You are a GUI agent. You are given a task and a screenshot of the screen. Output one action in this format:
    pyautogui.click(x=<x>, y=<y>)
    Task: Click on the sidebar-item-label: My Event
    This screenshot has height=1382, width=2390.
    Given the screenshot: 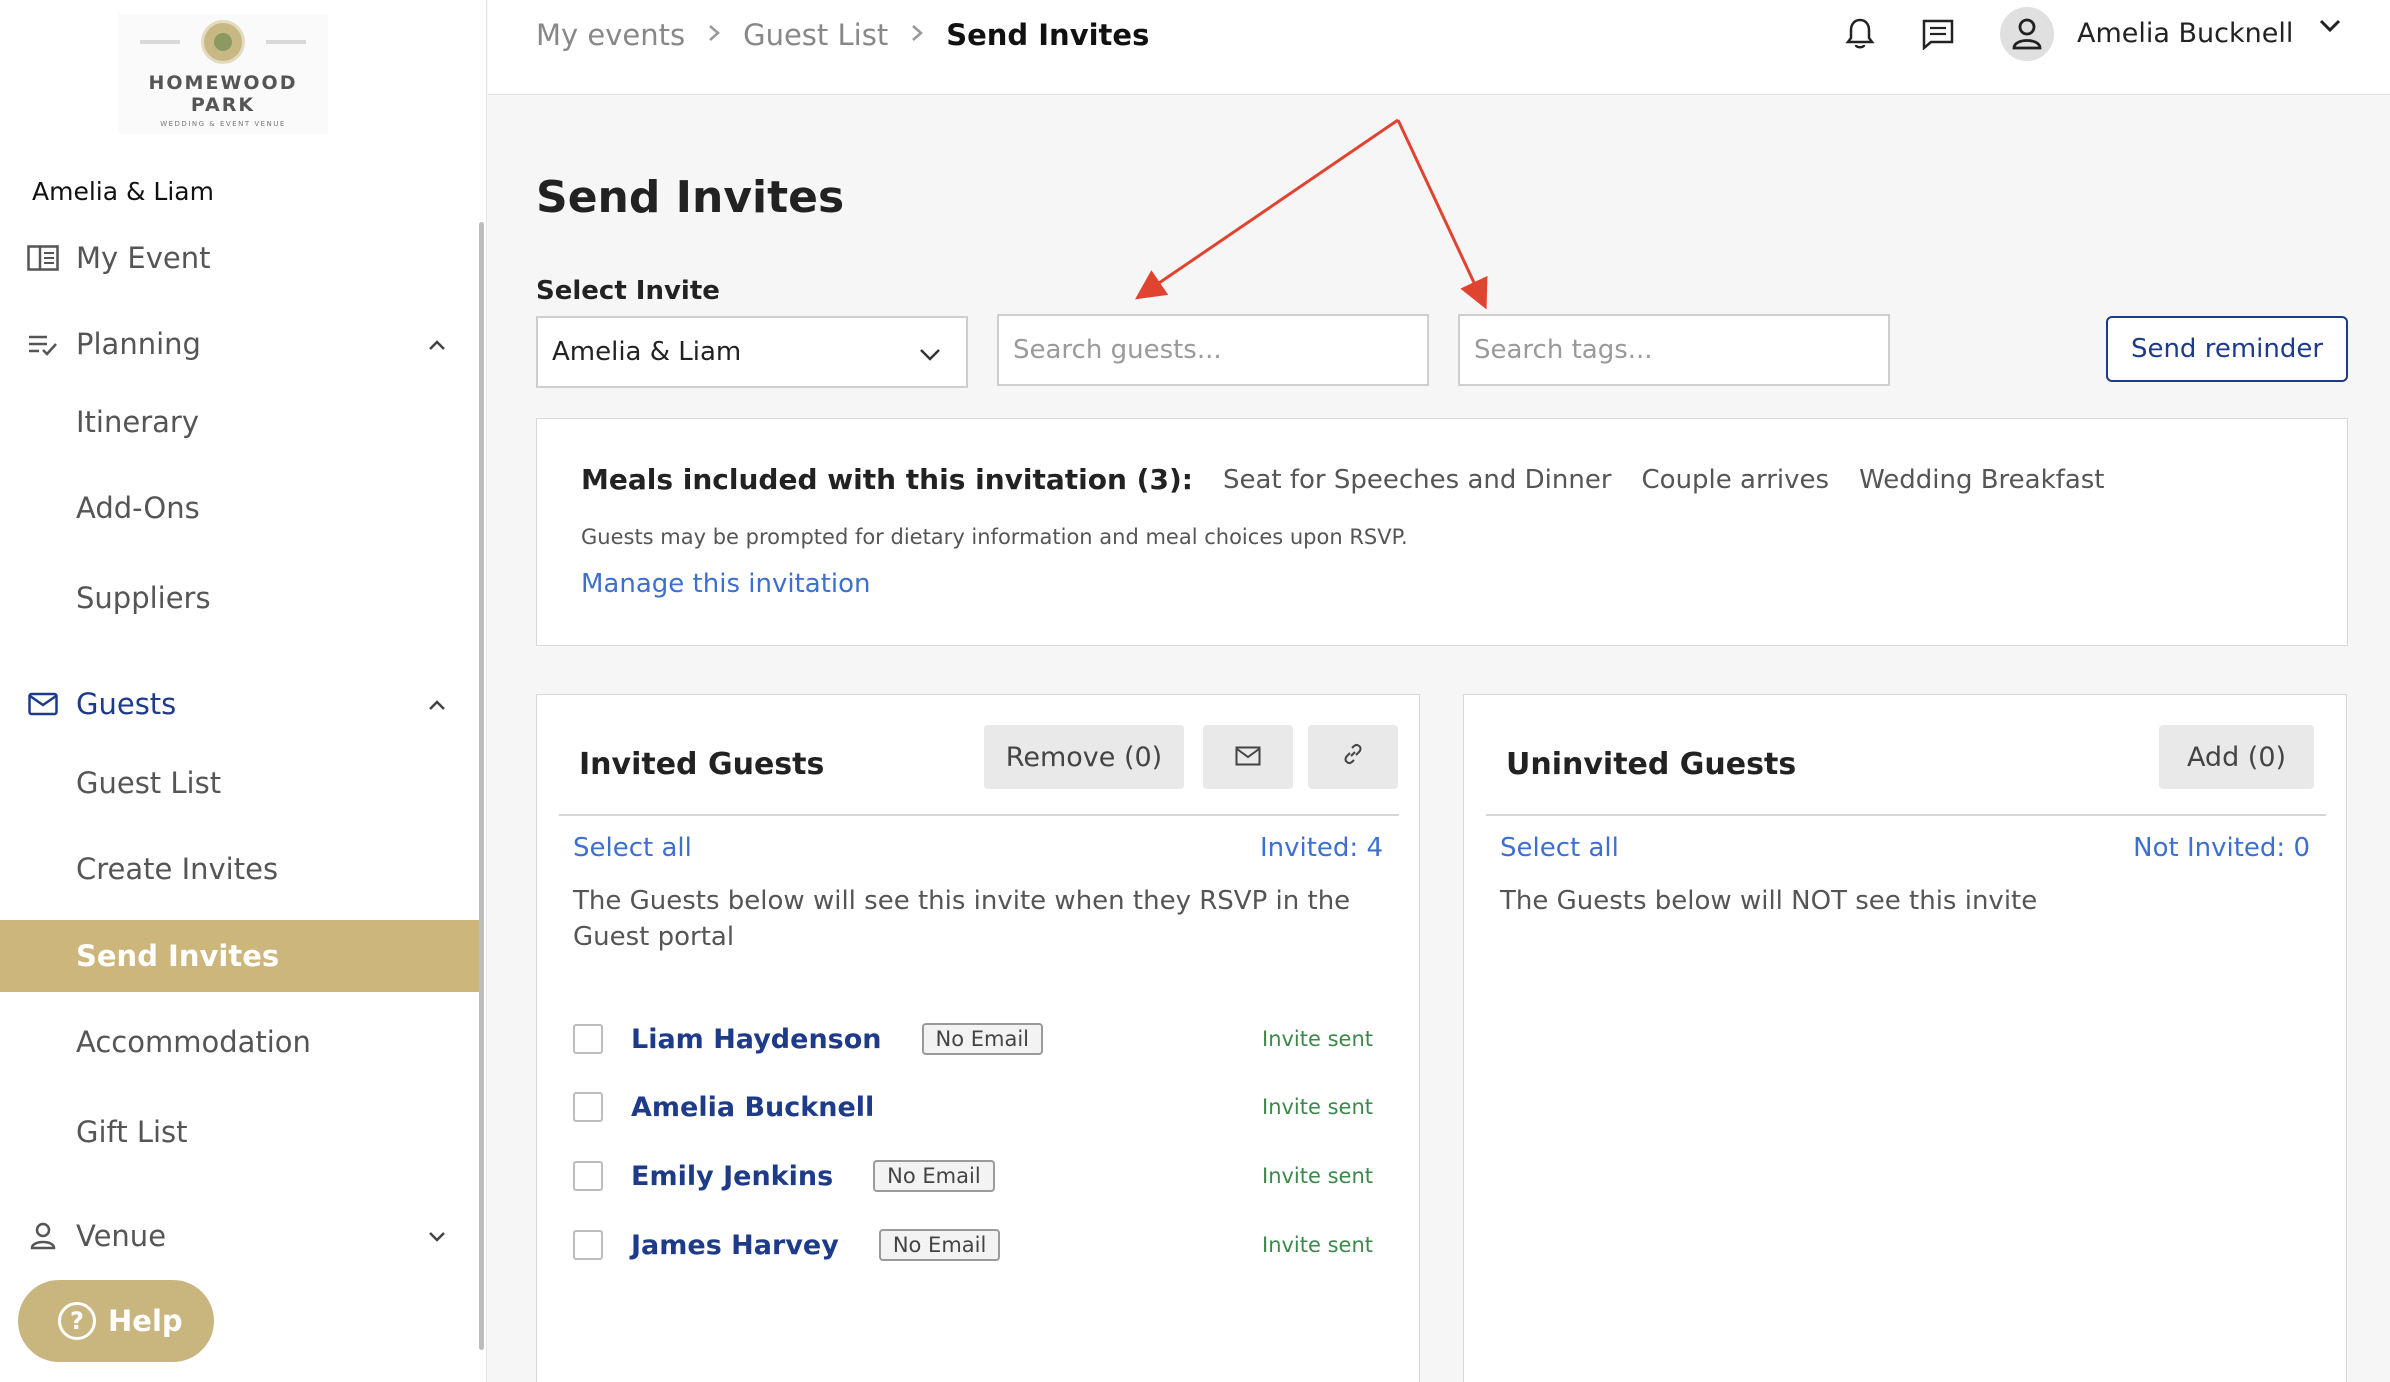 What is the action you would take?
    pyautogui.click(x=143, y=258)
    